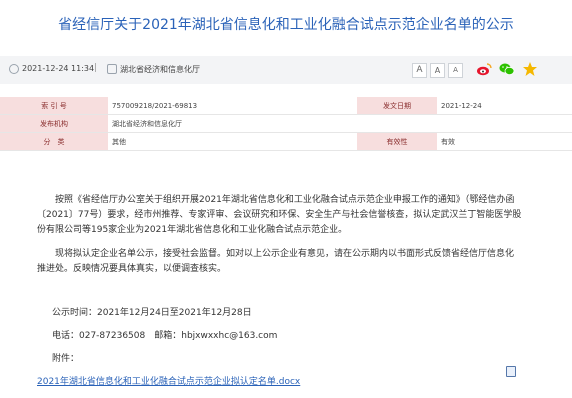  Describe the element at coordinates (112, 69) in the screenshot. I see `source-icon` at that location.